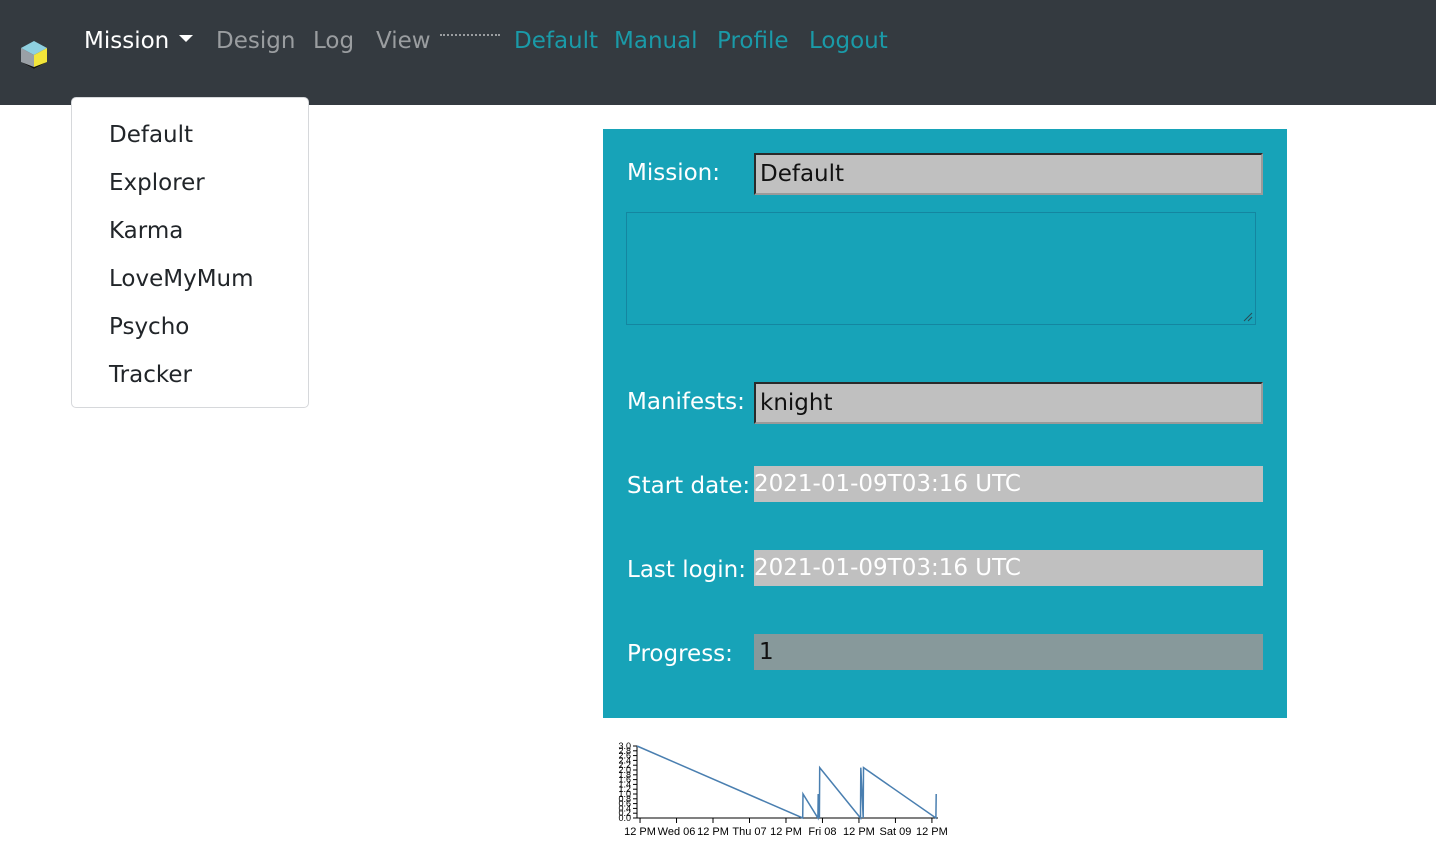  Describe the element at coordinates (896, 832) in the screenshot. I see `x-tick-label: Sat 09` at that location.